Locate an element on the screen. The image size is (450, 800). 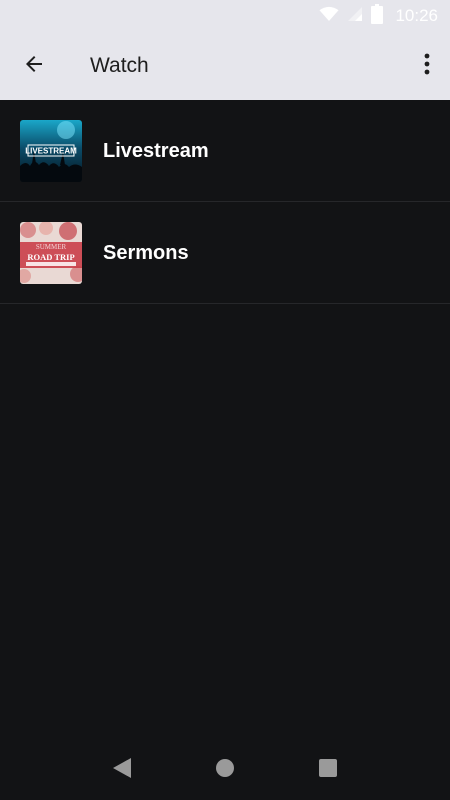
sermon-thumb-text: ROAD TRIP is located at coordinates (50, 257).